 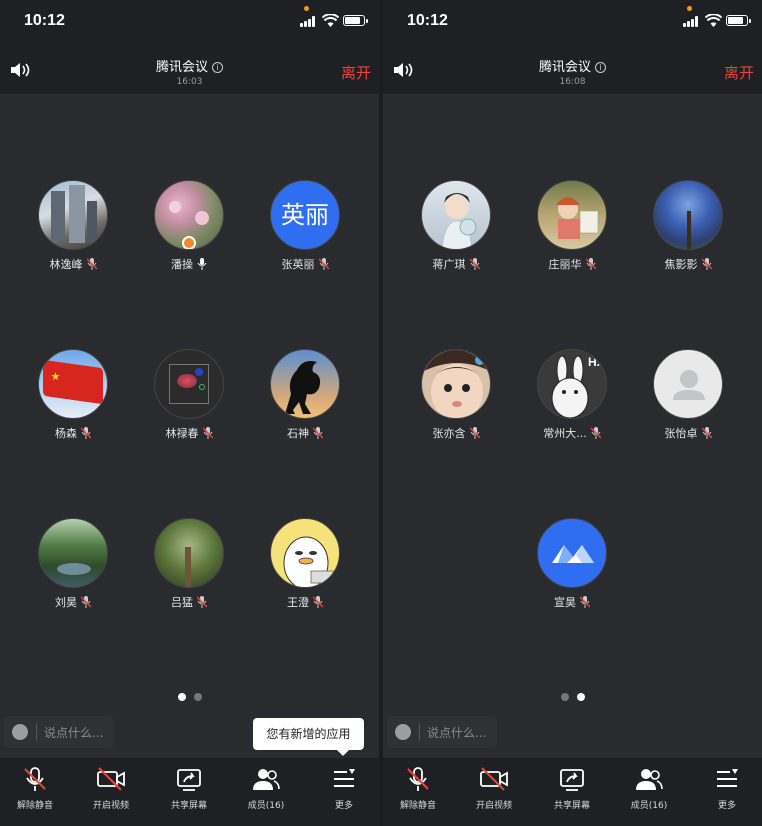 I want to click on participant-tile: 宣昊, so click(x=572, y=564).